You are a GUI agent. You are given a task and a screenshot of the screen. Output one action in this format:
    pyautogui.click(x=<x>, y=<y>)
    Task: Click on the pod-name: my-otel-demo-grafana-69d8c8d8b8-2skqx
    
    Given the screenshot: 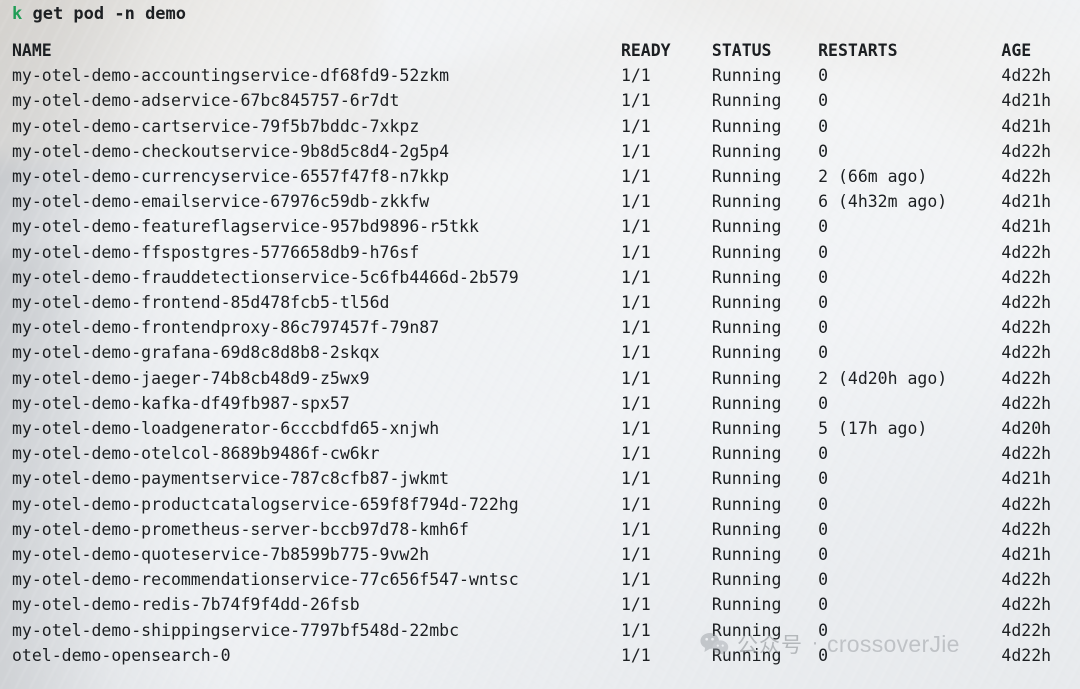 What is the action you would take?
    pyautogui.click(x=196, y=353)
    